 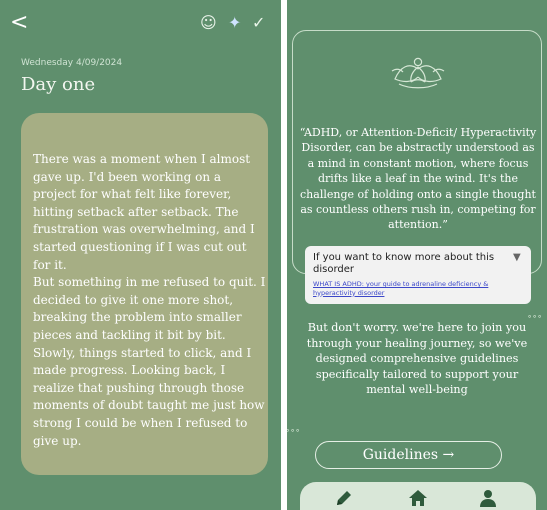 What do you see at coordinates (208, 23) in the screenshot?
I see `mood-icon: ☺` at bounding box center [208, 23].